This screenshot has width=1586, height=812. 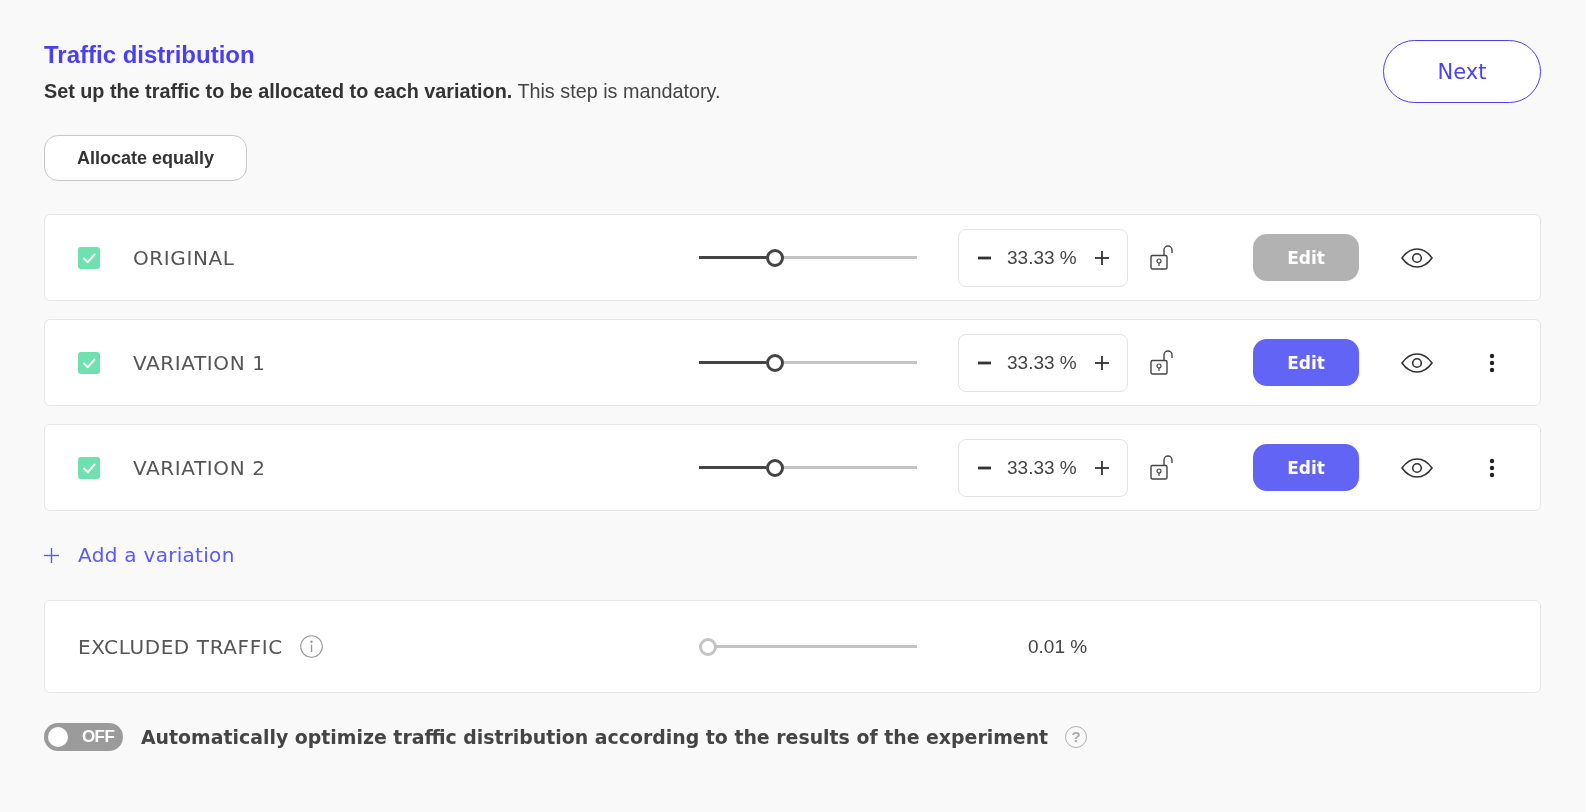 I want to click on auto-optimize-label: Automatically optimize traffic distribution according to the results of the experiment, so click(x=595, y=737).